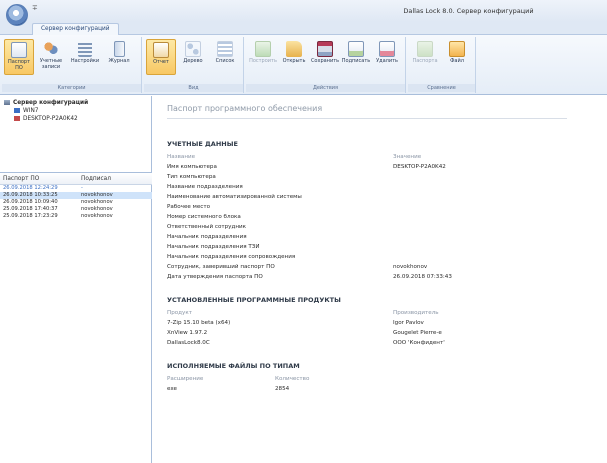 This screenshot has width=607, height=463. Describe the element at coordinates (76, 103) in the screenshot. I see `tree-node-root: Сервер конфигураций` at that location.